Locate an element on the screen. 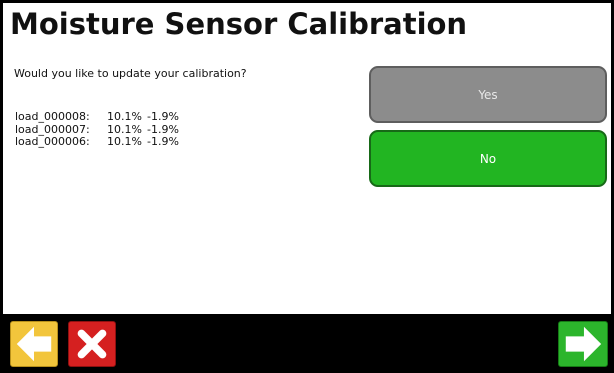  back-button is located at coordinates (34, 344).